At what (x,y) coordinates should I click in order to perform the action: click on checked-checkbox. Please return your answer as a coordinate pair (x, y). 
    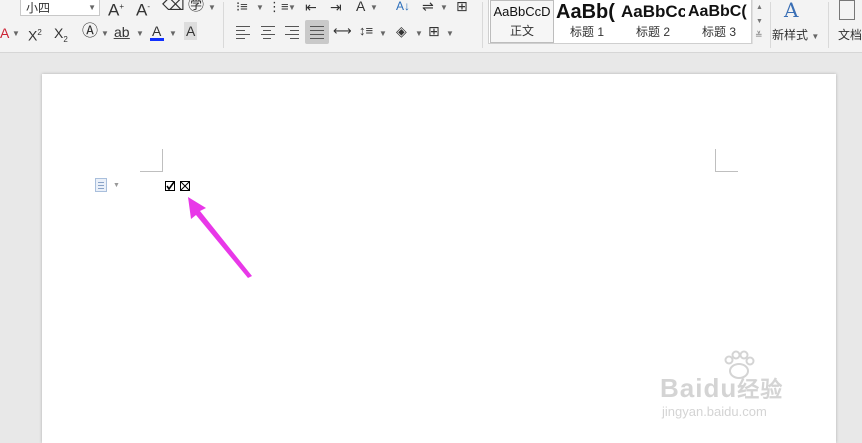
    Looking at the image, I should click on (170, 186).